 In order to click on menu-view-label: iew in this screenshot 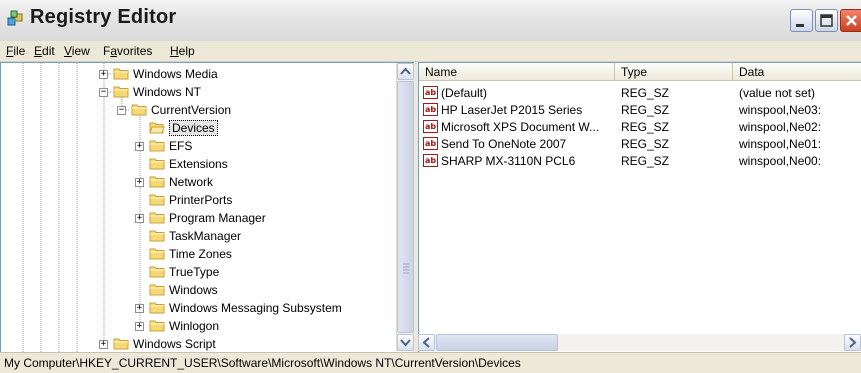, I will do `click(80, 51)`.